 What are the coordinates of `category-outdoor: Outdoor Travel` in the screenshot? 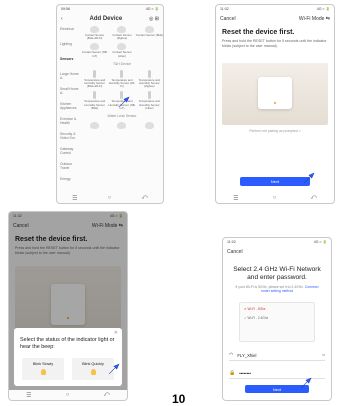 It's located at (70, 169).